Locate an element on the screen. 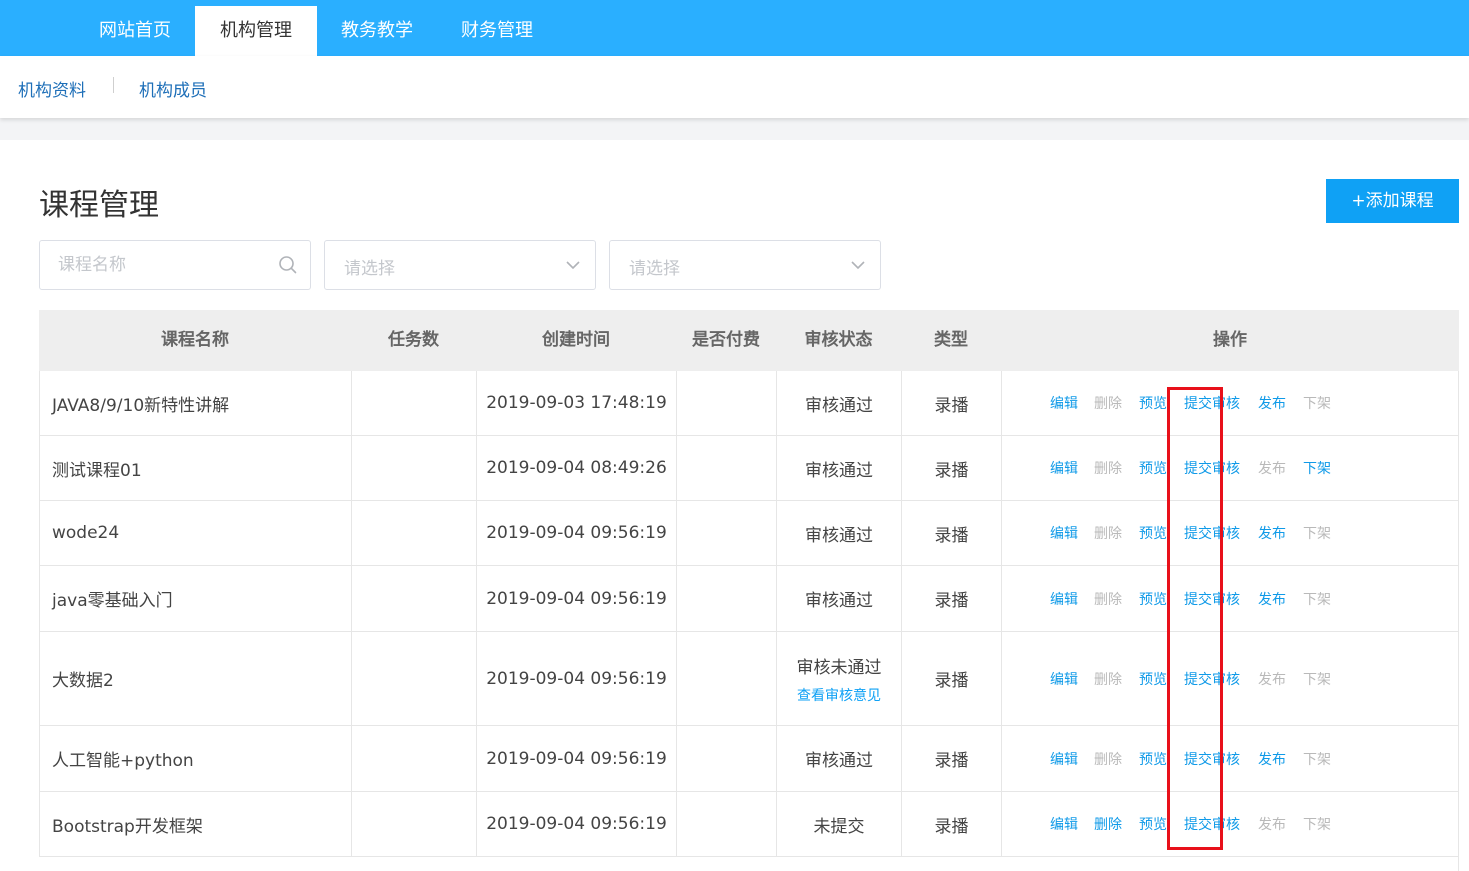 The width and height of the screenshot is (1469, 871). cell-review-status: 未提交 is located at coordinates (838, 824).